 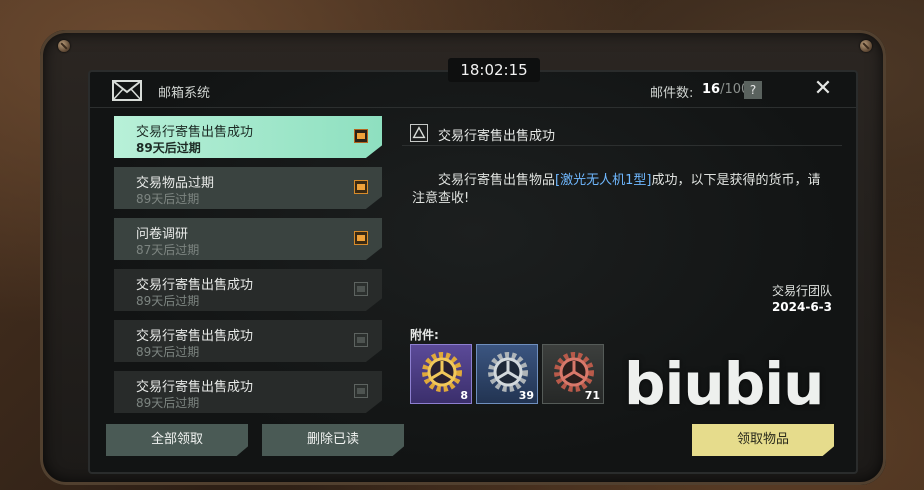 What do you see at coordinates (622, 134) in the screenshot?
I see `detail-title-bar: 交易行寄售出售成功` at bounding box center [622, 134].